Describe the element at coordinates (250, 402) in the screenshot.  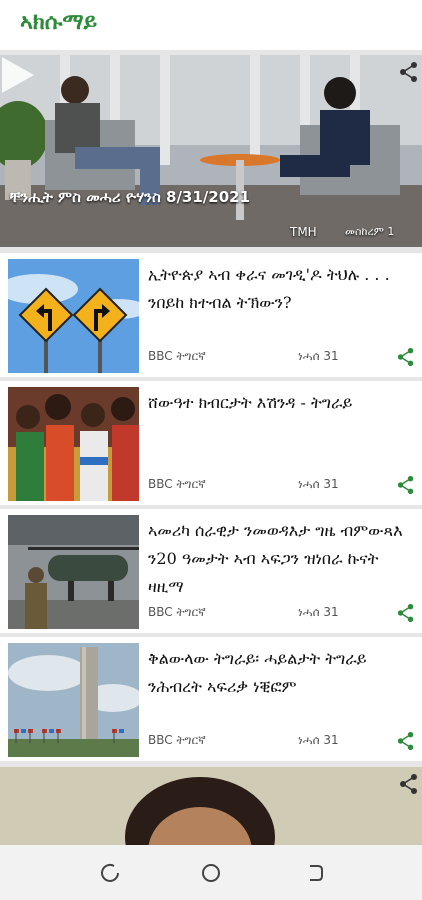
I see `article-title: ሸውዓተ ክብርታት እሽንዳ - ትግራይ` at that location.